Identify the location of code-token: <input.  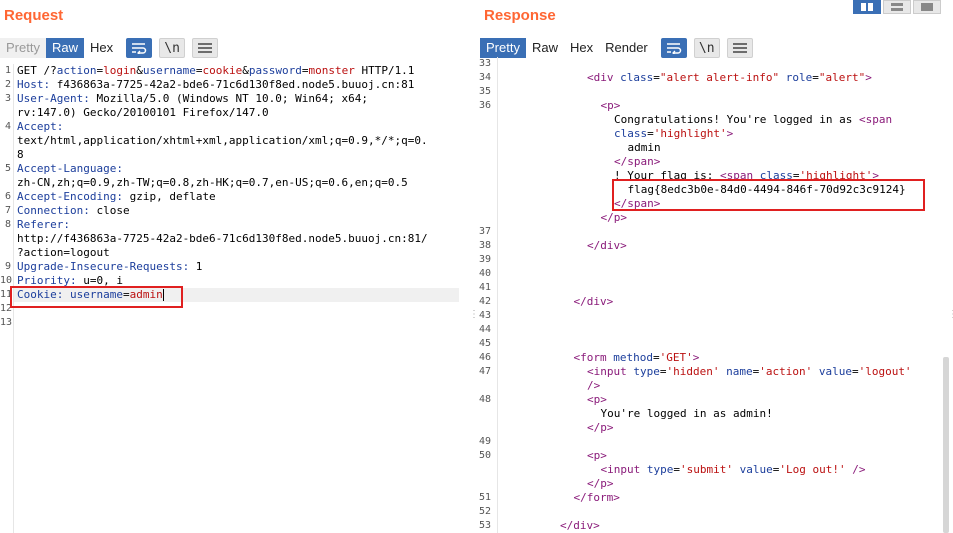
(610, 371).